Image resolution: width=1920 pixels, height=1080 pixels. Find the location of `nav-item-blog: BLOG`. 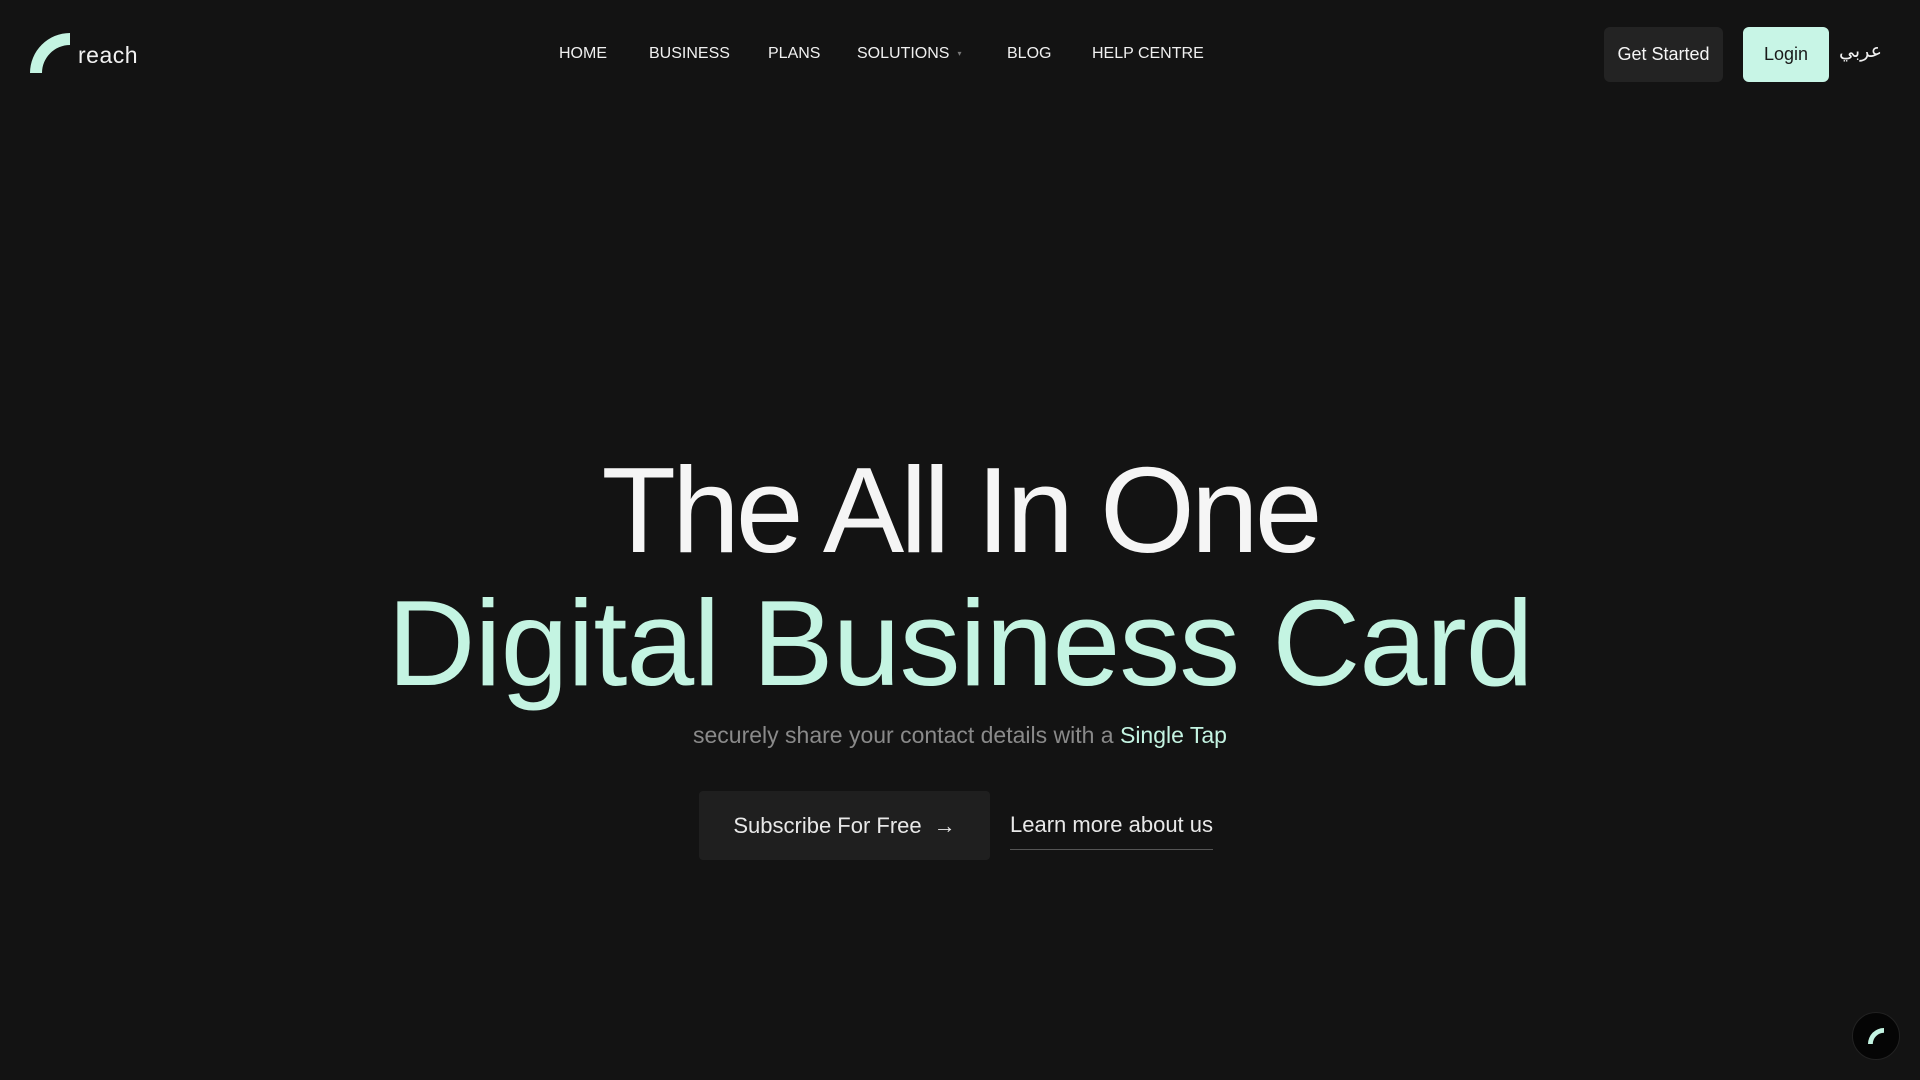

nav-item-blog: BLOG is located at coordinates (1029, 54).